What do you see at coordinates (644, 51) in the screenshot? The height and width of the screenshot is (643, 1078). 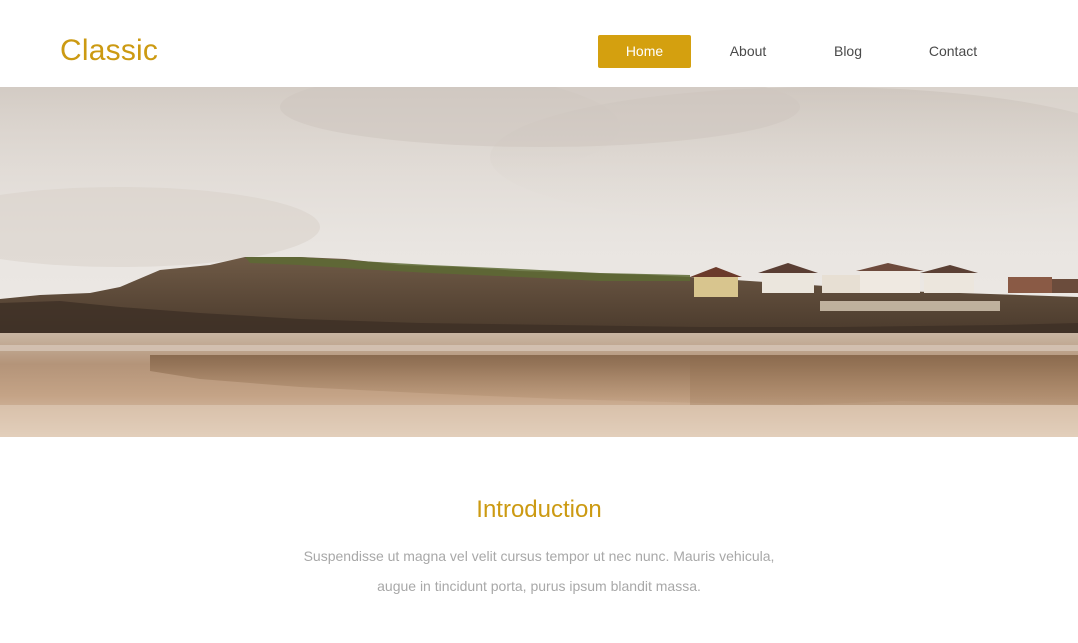 I see `nav-item-home: Home` at bounding box center [644, 51].